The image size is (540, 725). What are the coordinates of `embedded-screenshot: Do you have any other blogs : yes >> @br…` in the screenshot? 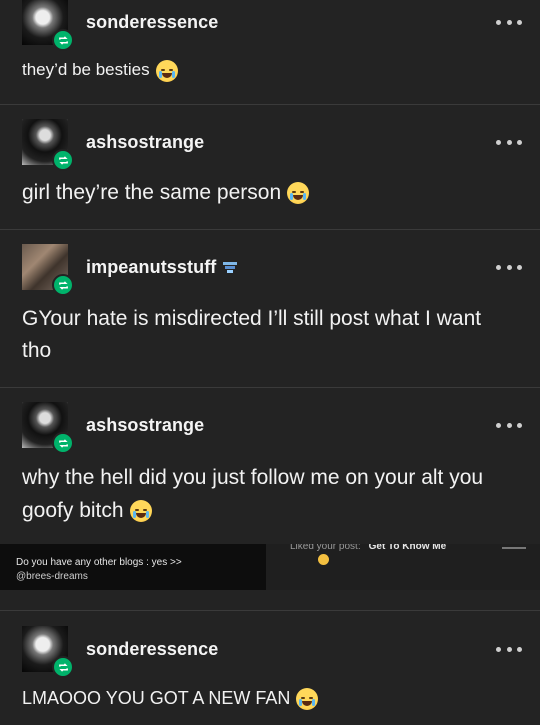 It's located at (270, 567).